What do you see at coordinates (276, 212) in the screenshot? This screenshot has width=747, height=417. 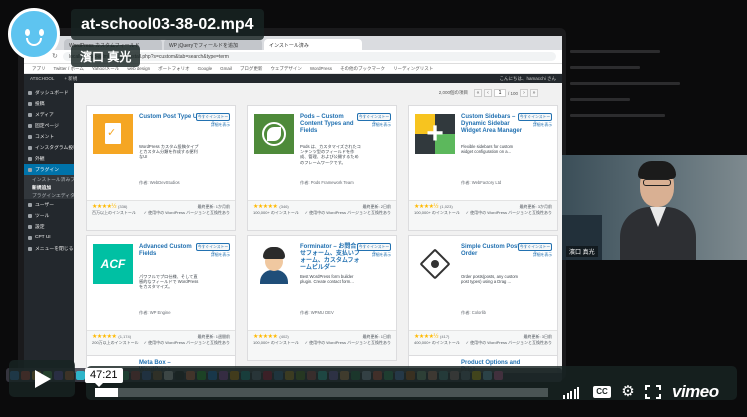 I see `active-installs: 100,000+ のインストール` at bounding box center [276, 212].